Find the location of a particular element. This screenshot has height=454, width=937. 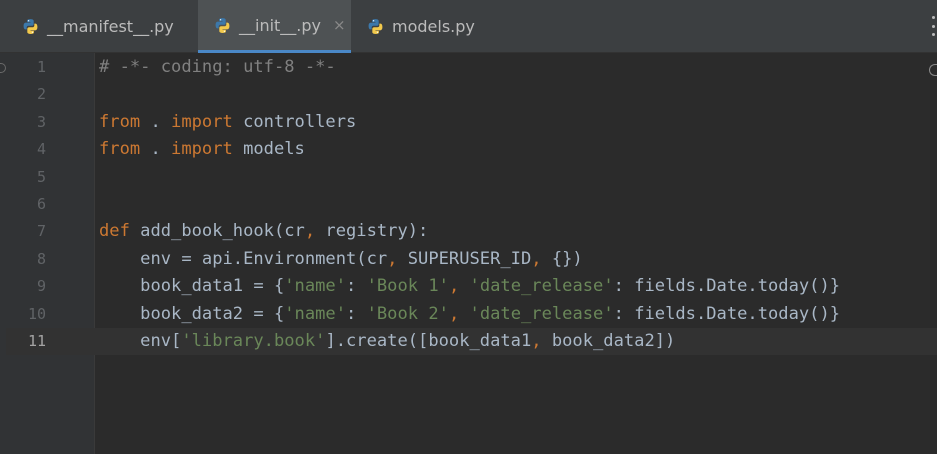

line-number: 9 is located at coordinates (41, 286).